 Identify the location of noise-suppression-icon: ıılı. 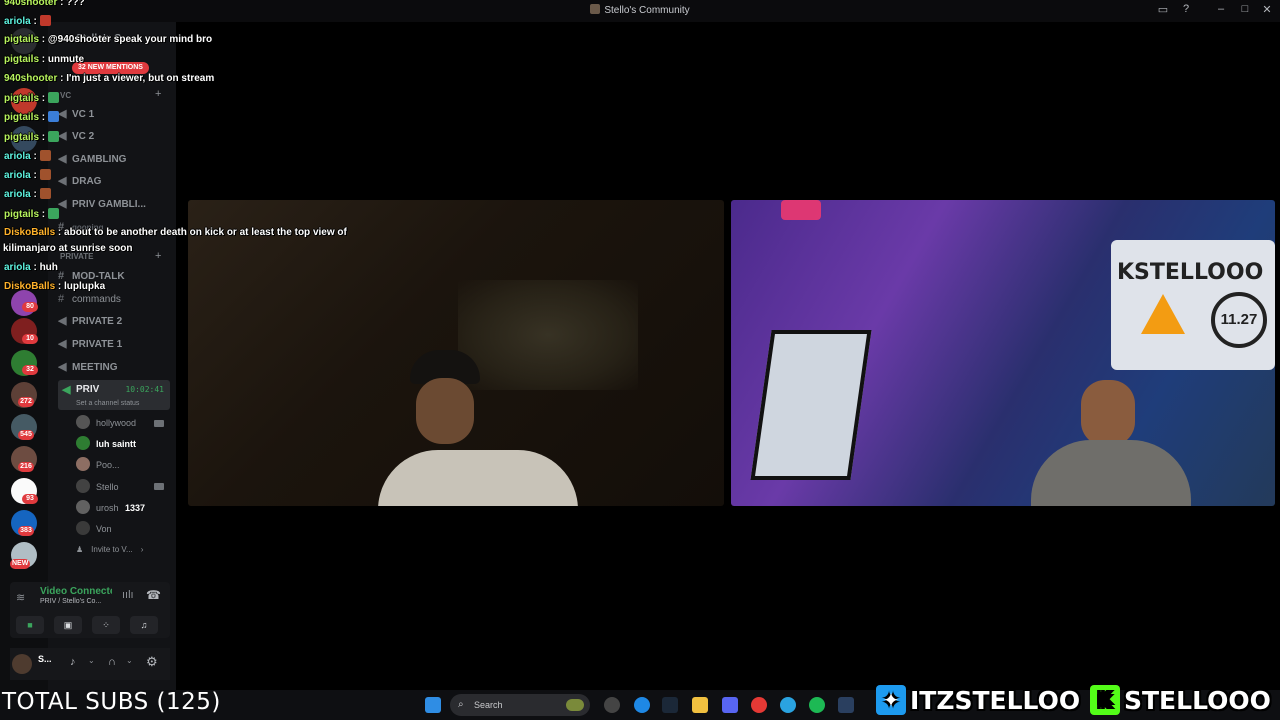
(128, 595).